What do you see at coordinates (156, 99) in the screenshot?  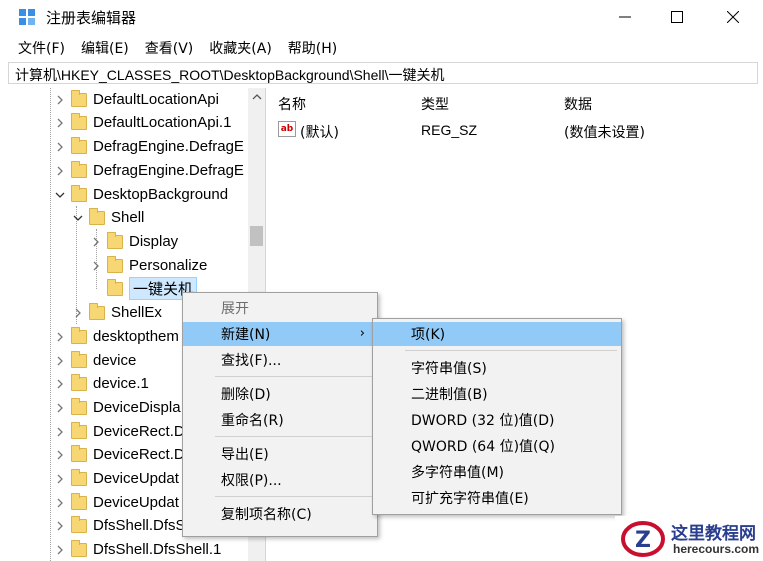 I see `tree-node-label: DefaultLocationApi` at bounding box center [156, 99].